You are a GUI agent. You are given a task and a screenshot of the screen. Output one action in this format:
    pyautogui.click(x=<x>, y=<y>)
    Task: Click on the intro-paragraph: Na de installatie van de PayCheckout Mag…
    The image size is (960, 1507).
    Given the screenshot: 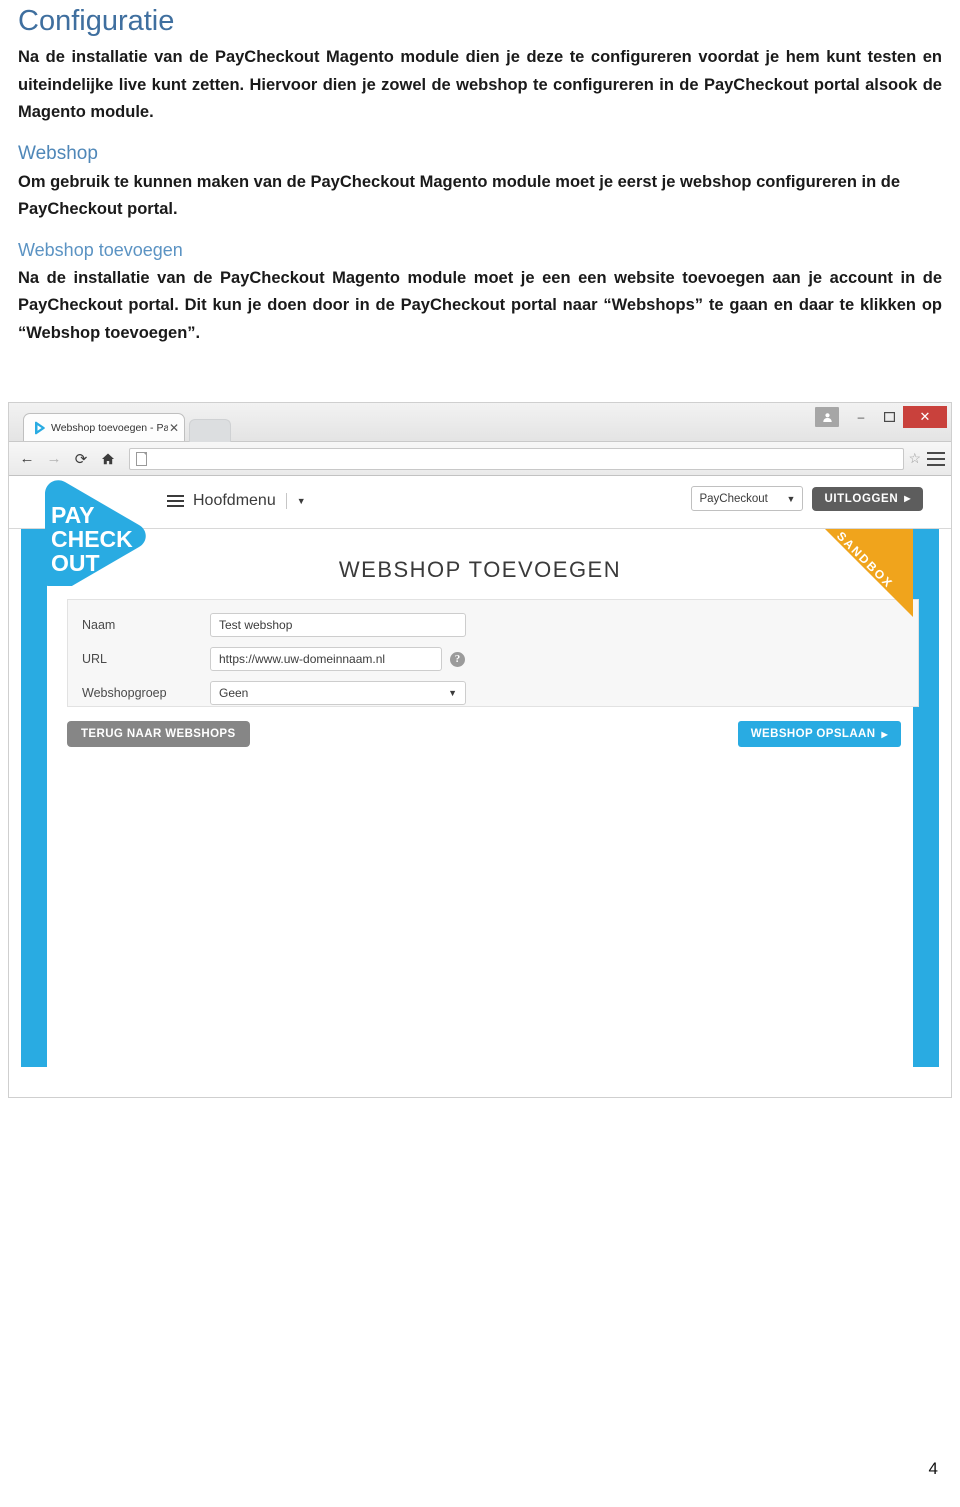 What is the action you would take?
    pyautogui.click(x=480, y=84)
    